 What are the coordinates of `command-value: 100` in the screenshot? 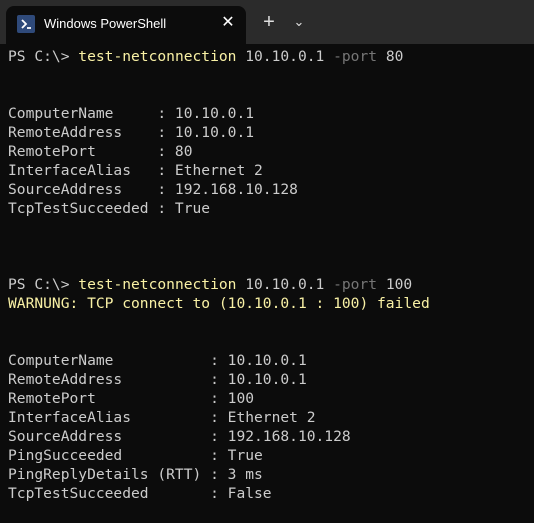 It's located at (395, 284).